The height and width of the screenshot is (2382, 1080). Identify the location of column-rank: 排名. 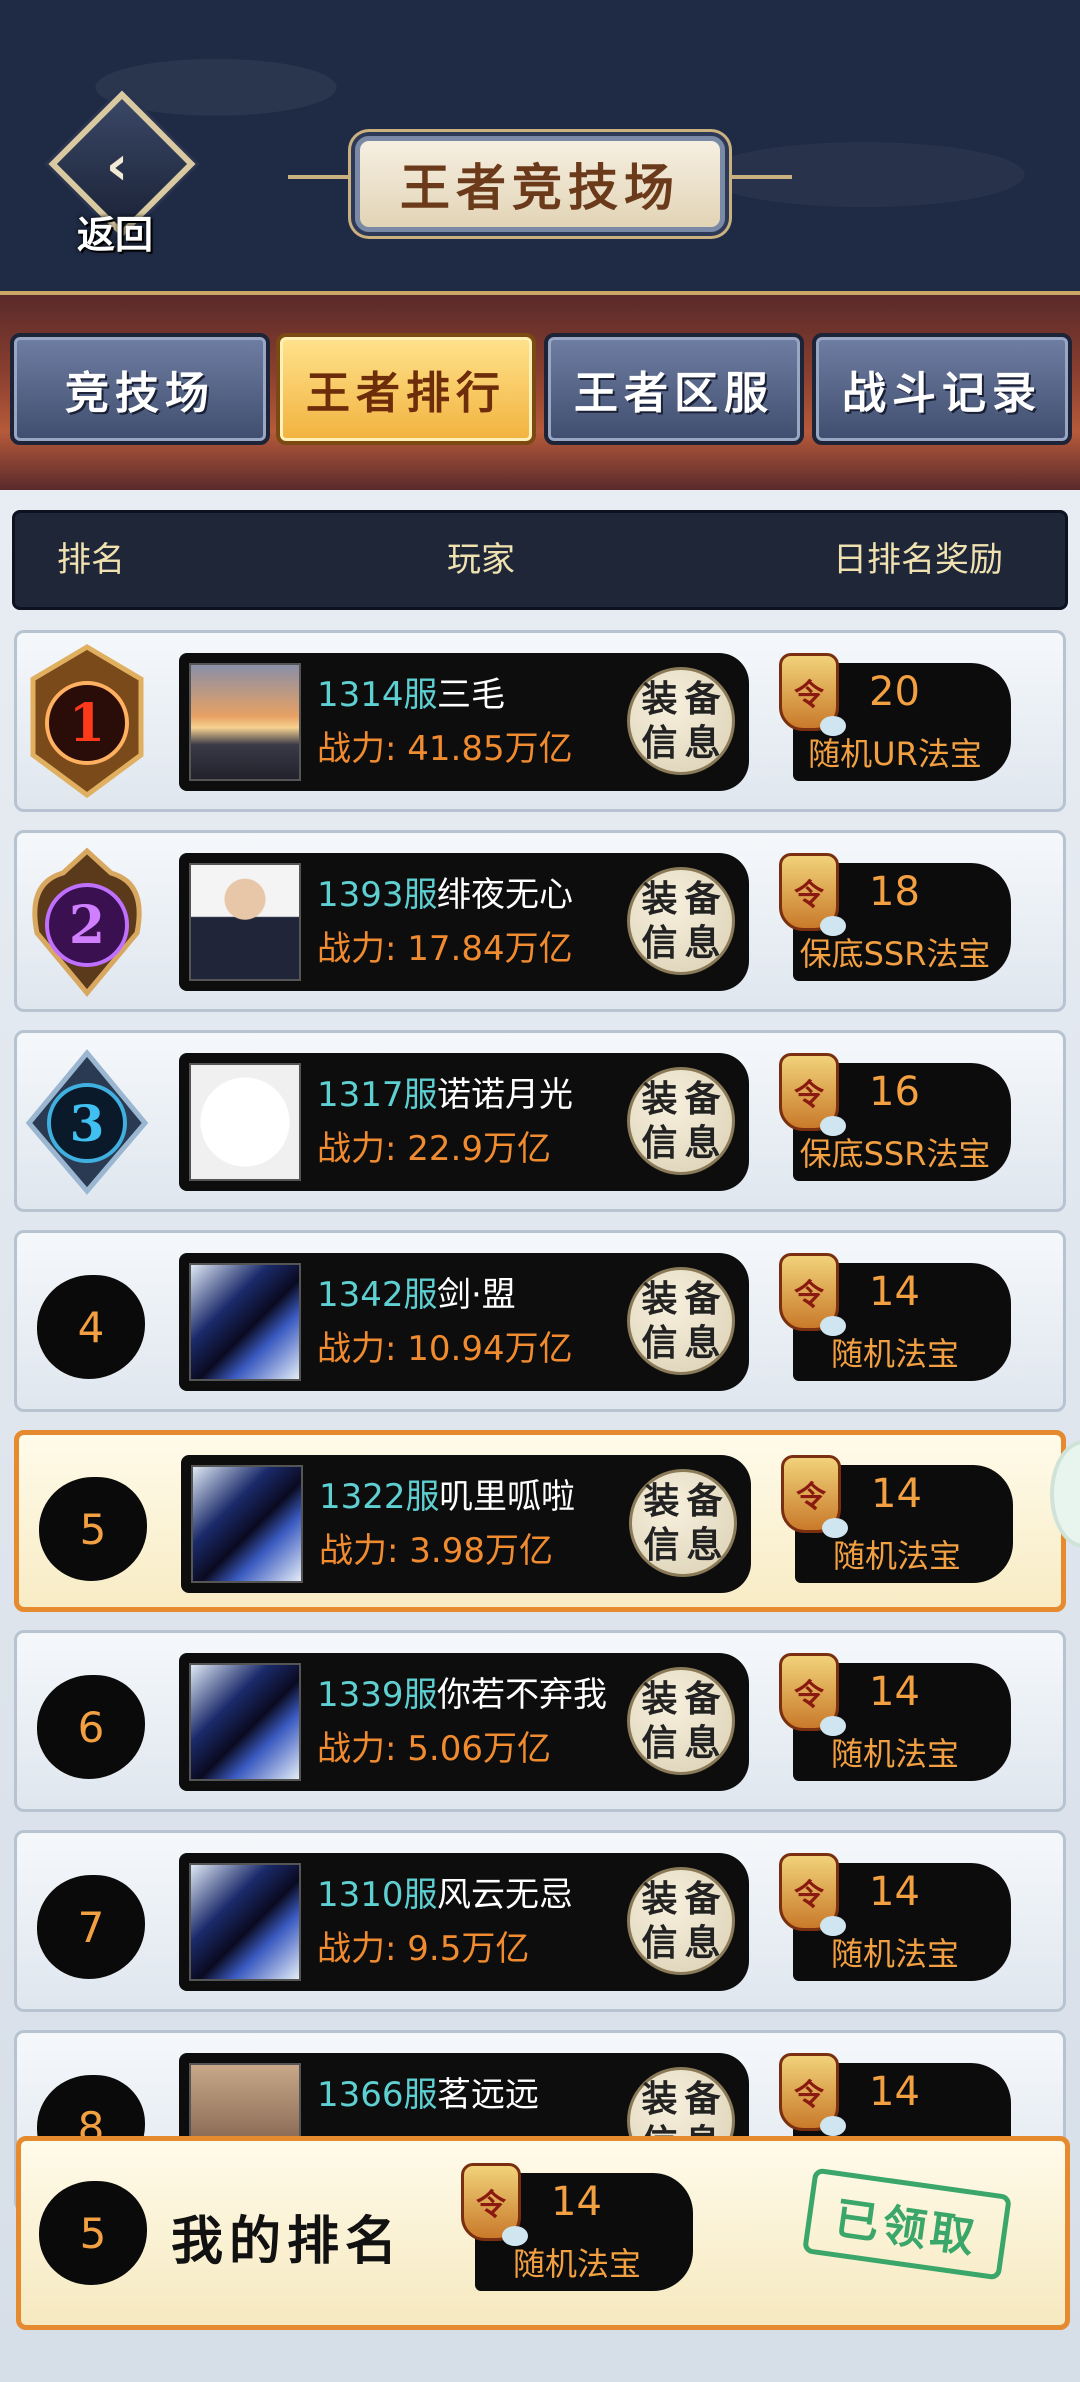
(91, 560).